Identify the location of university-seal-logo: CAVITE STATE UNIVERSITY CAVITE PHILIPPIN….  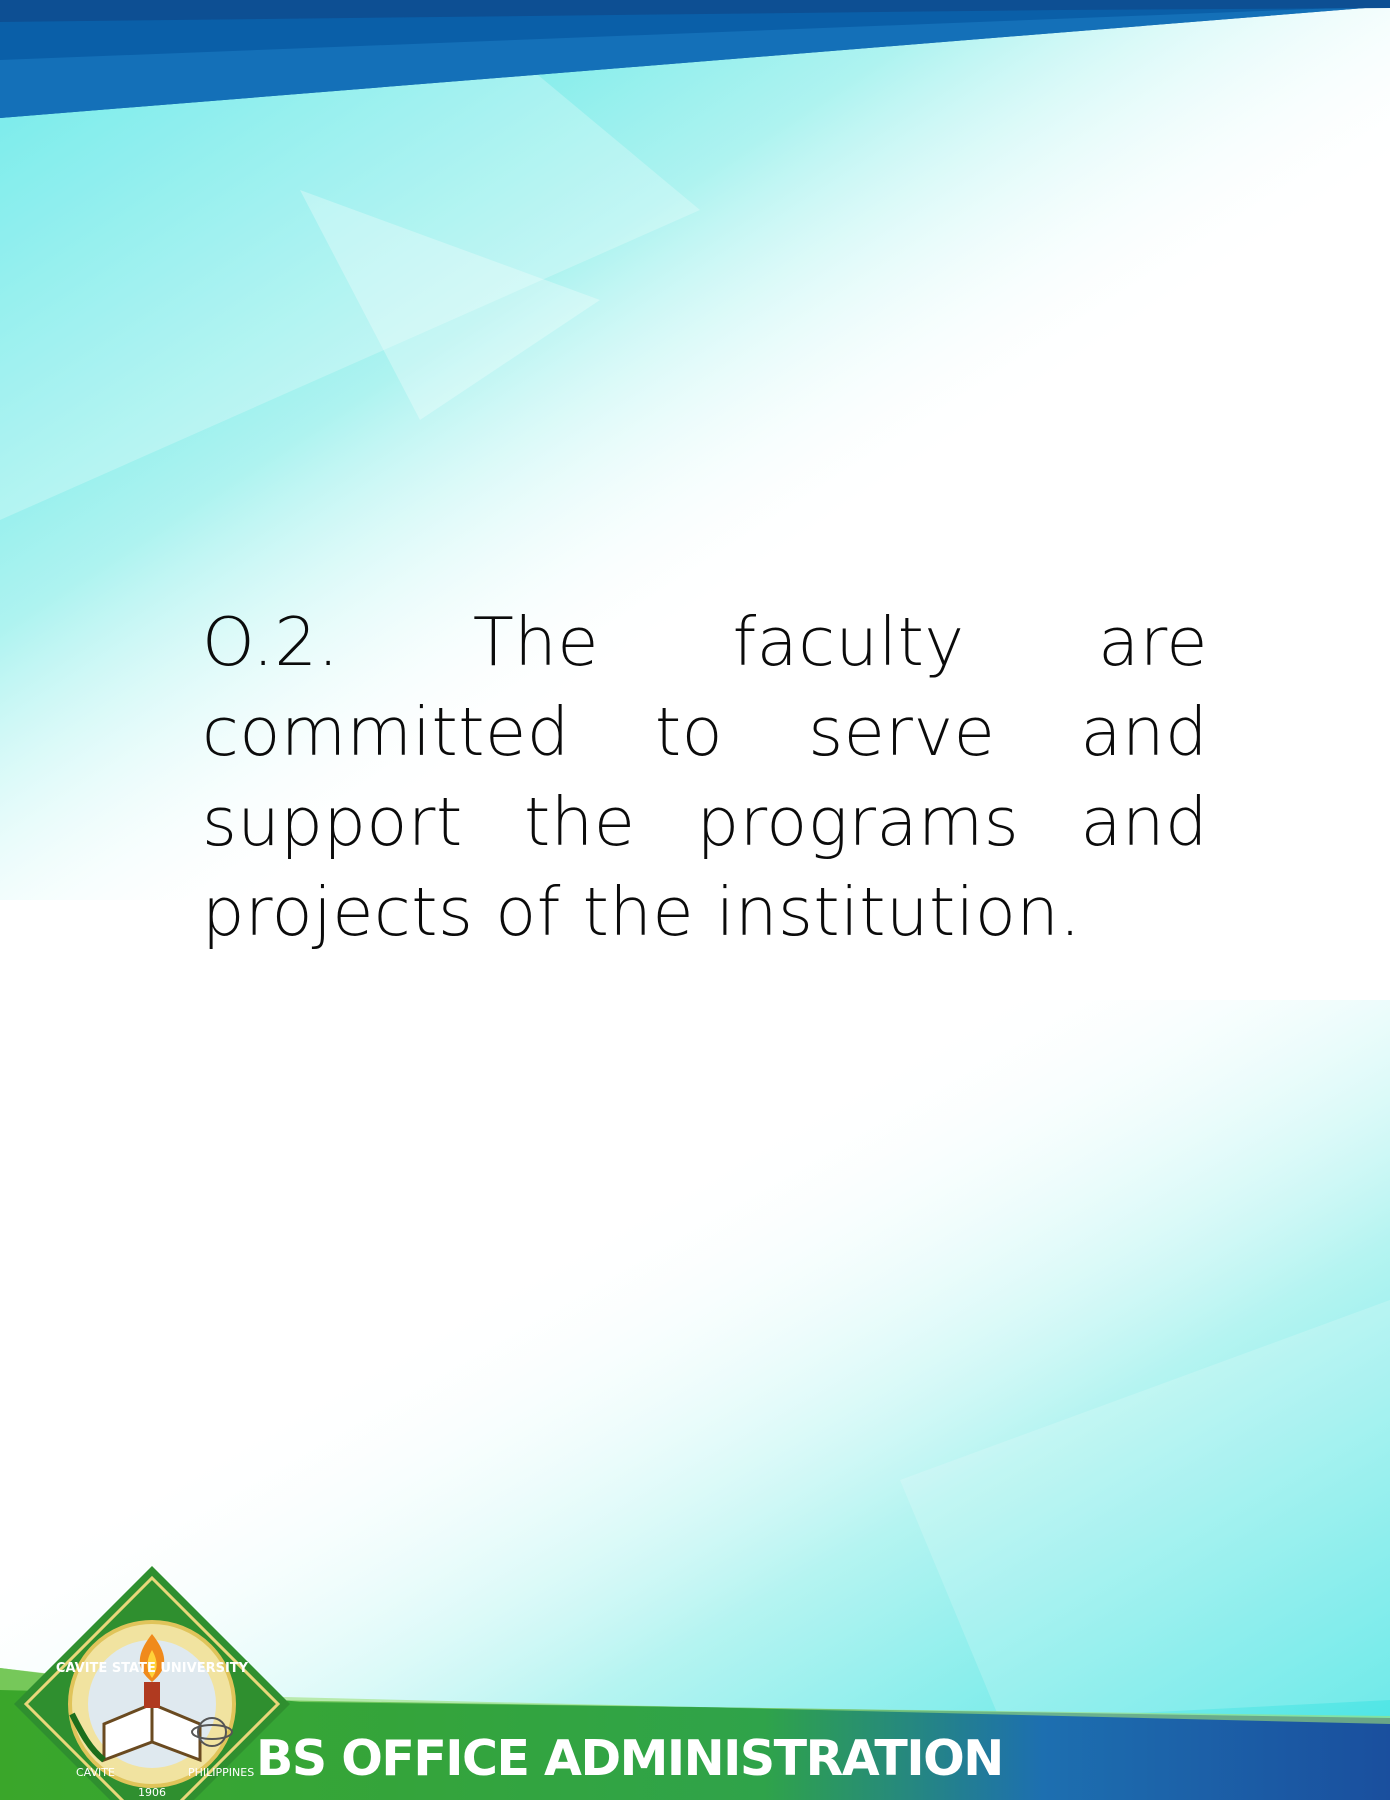
(152, 1683).